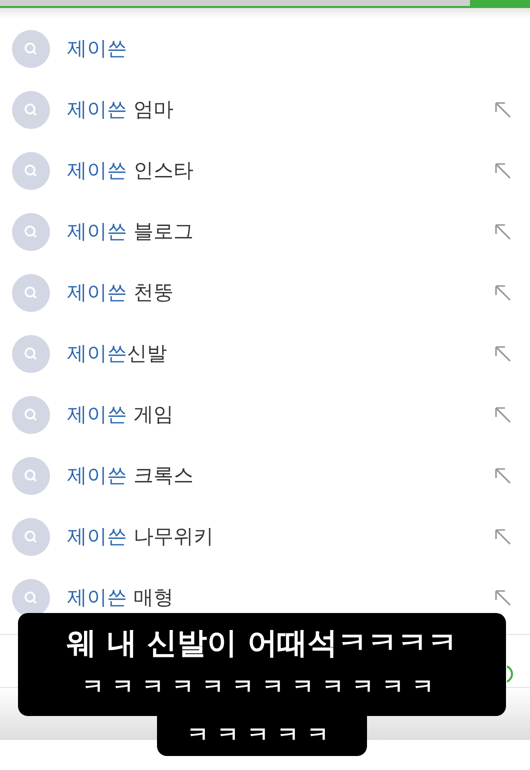 This screenshot has height=770, width=530. What do you see at coordinates (280, 536) in the screenshot?
I see `suggestion-item: 제이쓴 나무위키` at bounding box center [280, 536].